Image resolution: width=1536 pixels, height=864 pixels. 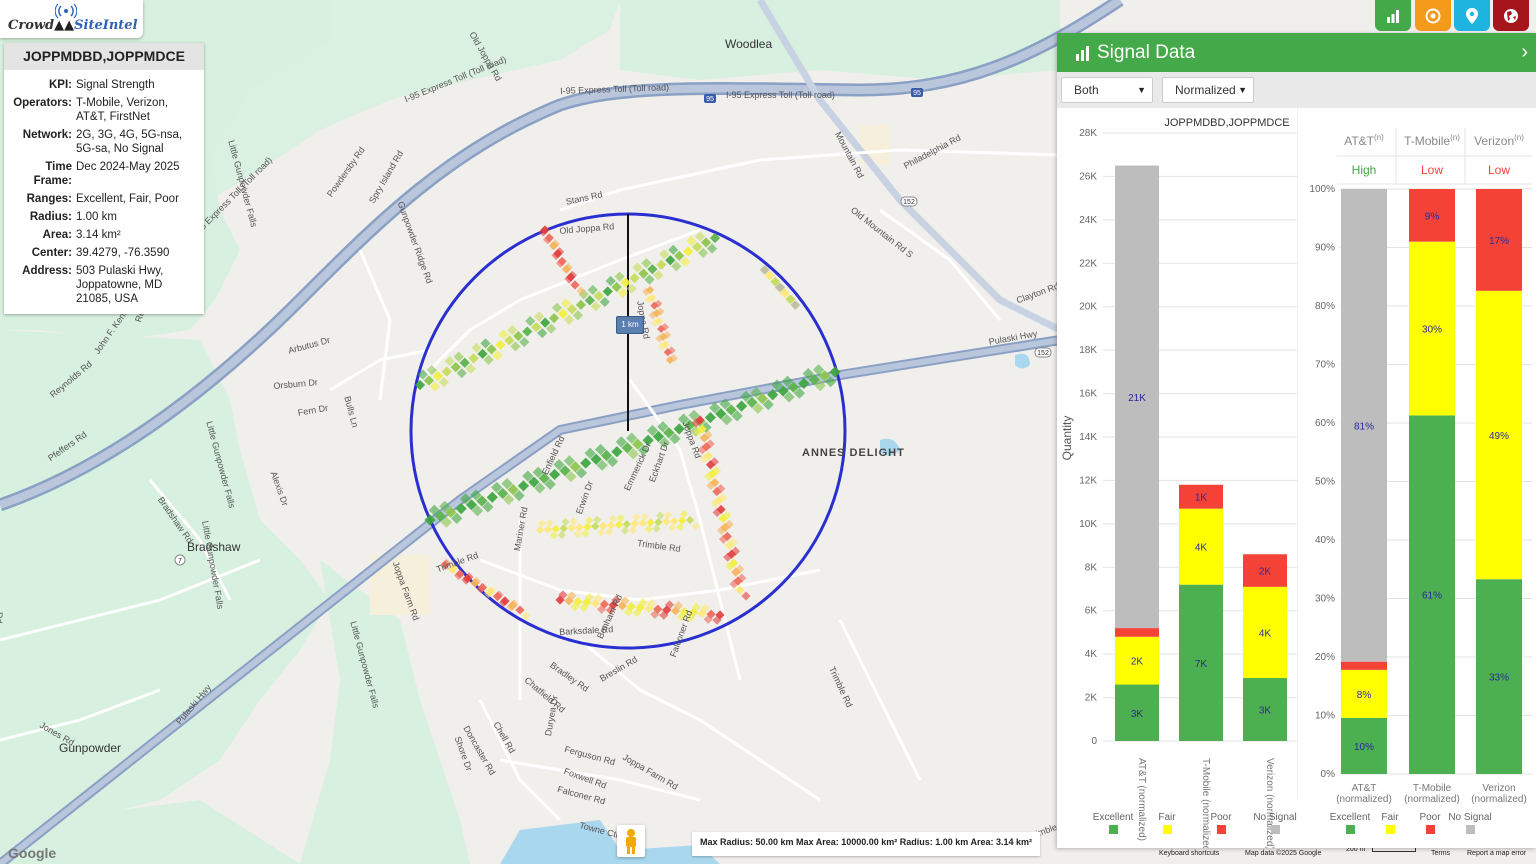 I want to click on y-tick-label: 10K, so click(x=1088, y=524).